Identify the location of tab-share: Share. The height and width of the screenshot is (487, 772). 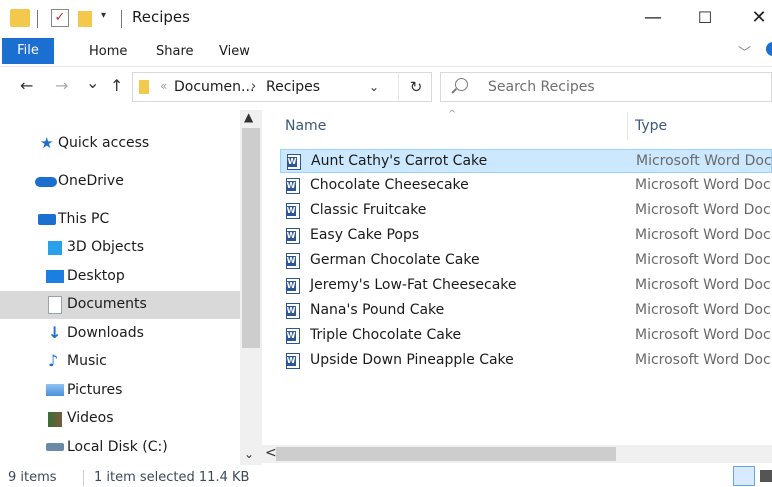
(175, 51).